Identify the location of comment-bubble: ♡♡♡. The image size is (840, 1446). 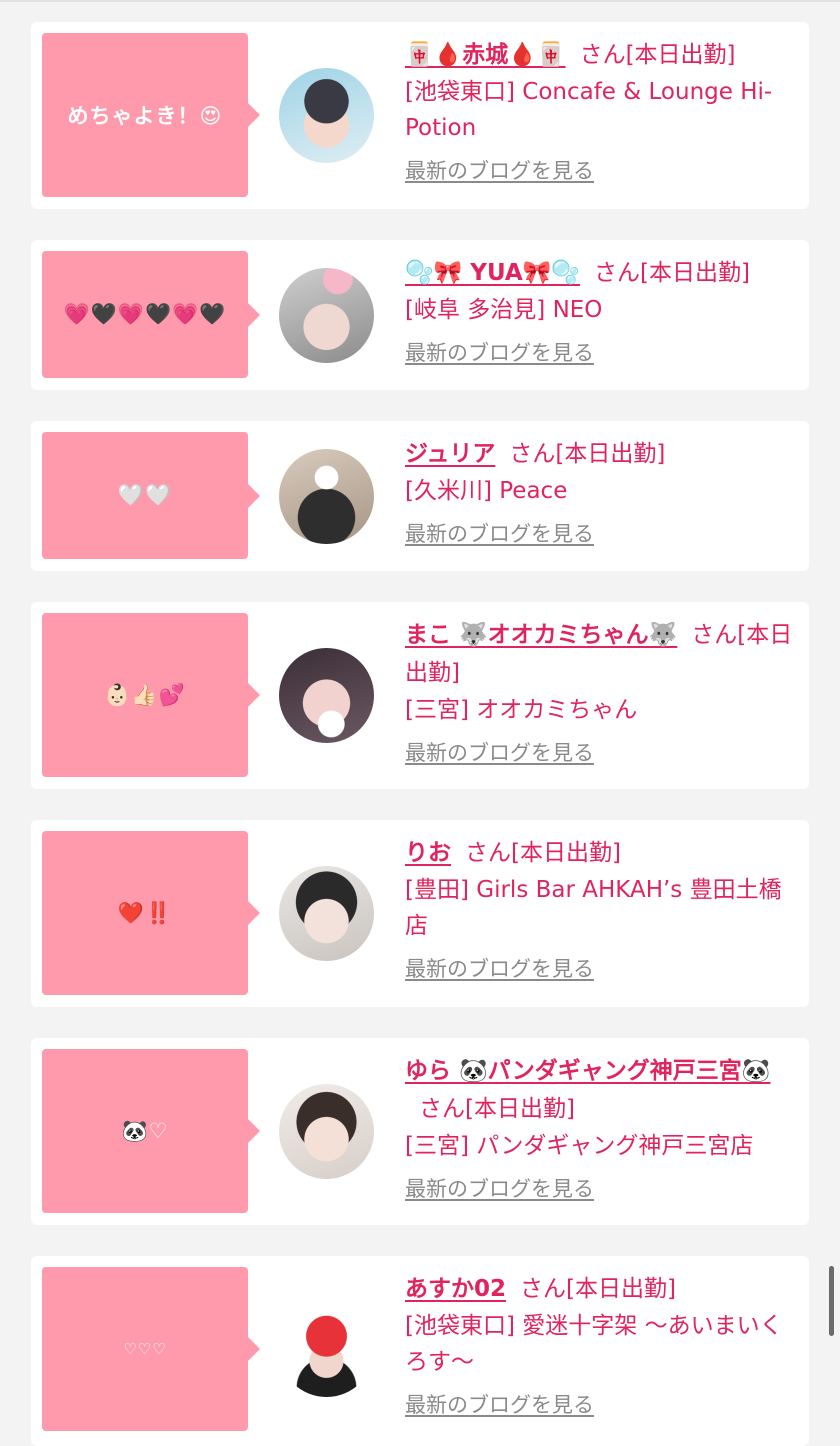
(151, 1349).